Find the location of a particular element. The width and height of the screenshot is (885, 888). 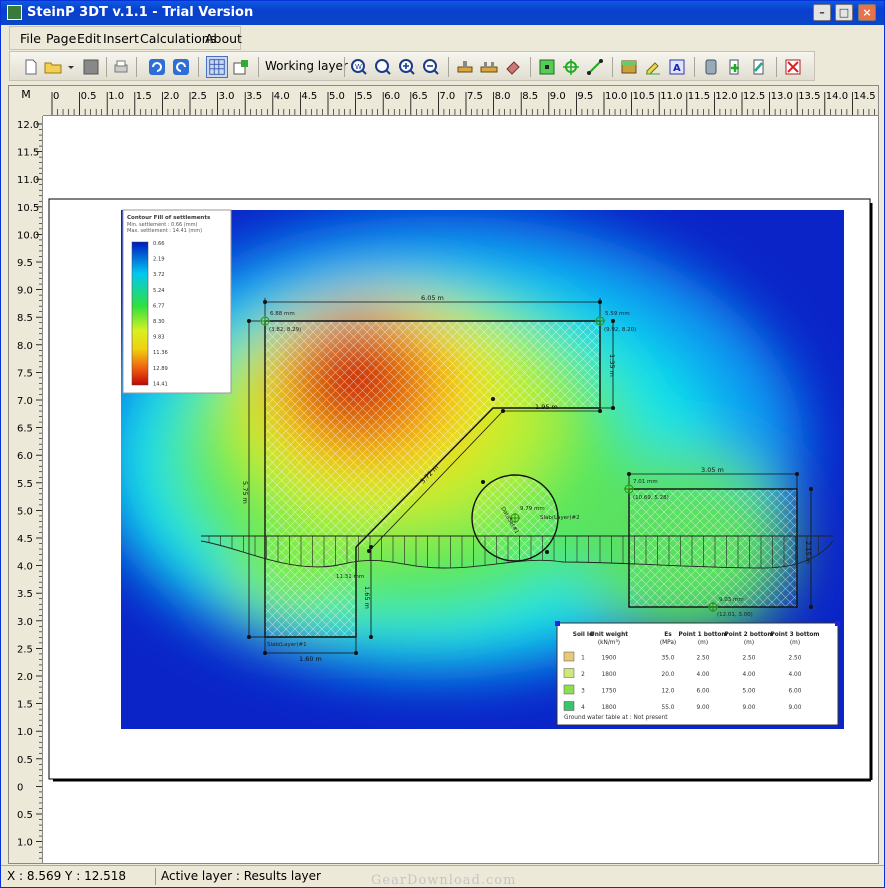

add-document-icon is located at coordinates (735, 67).